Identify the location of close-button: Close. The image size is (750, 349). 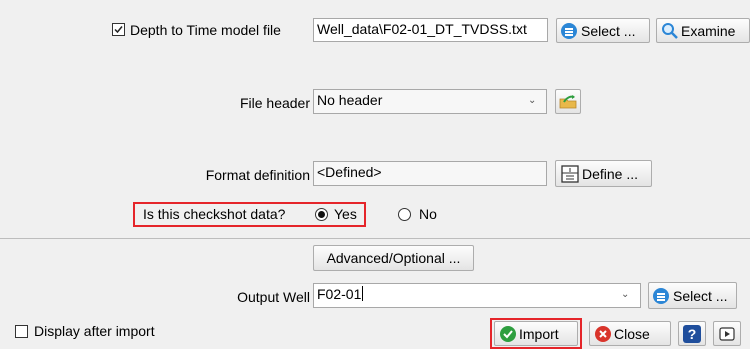
(630, 333).